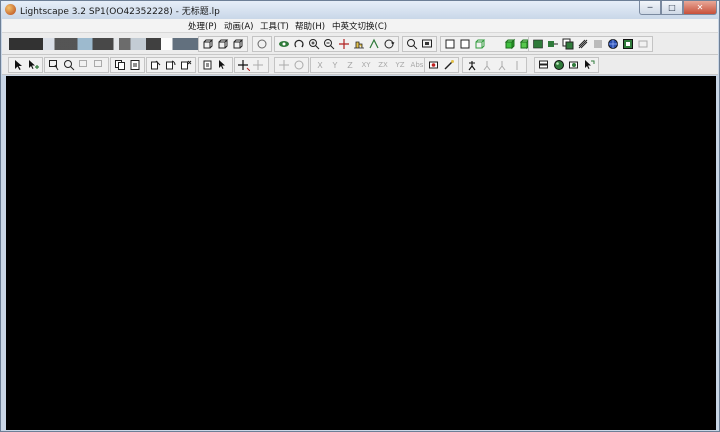  Describe the element at coordinates (538, 44) in the screenshot. I see `initialize-icon` at that location.